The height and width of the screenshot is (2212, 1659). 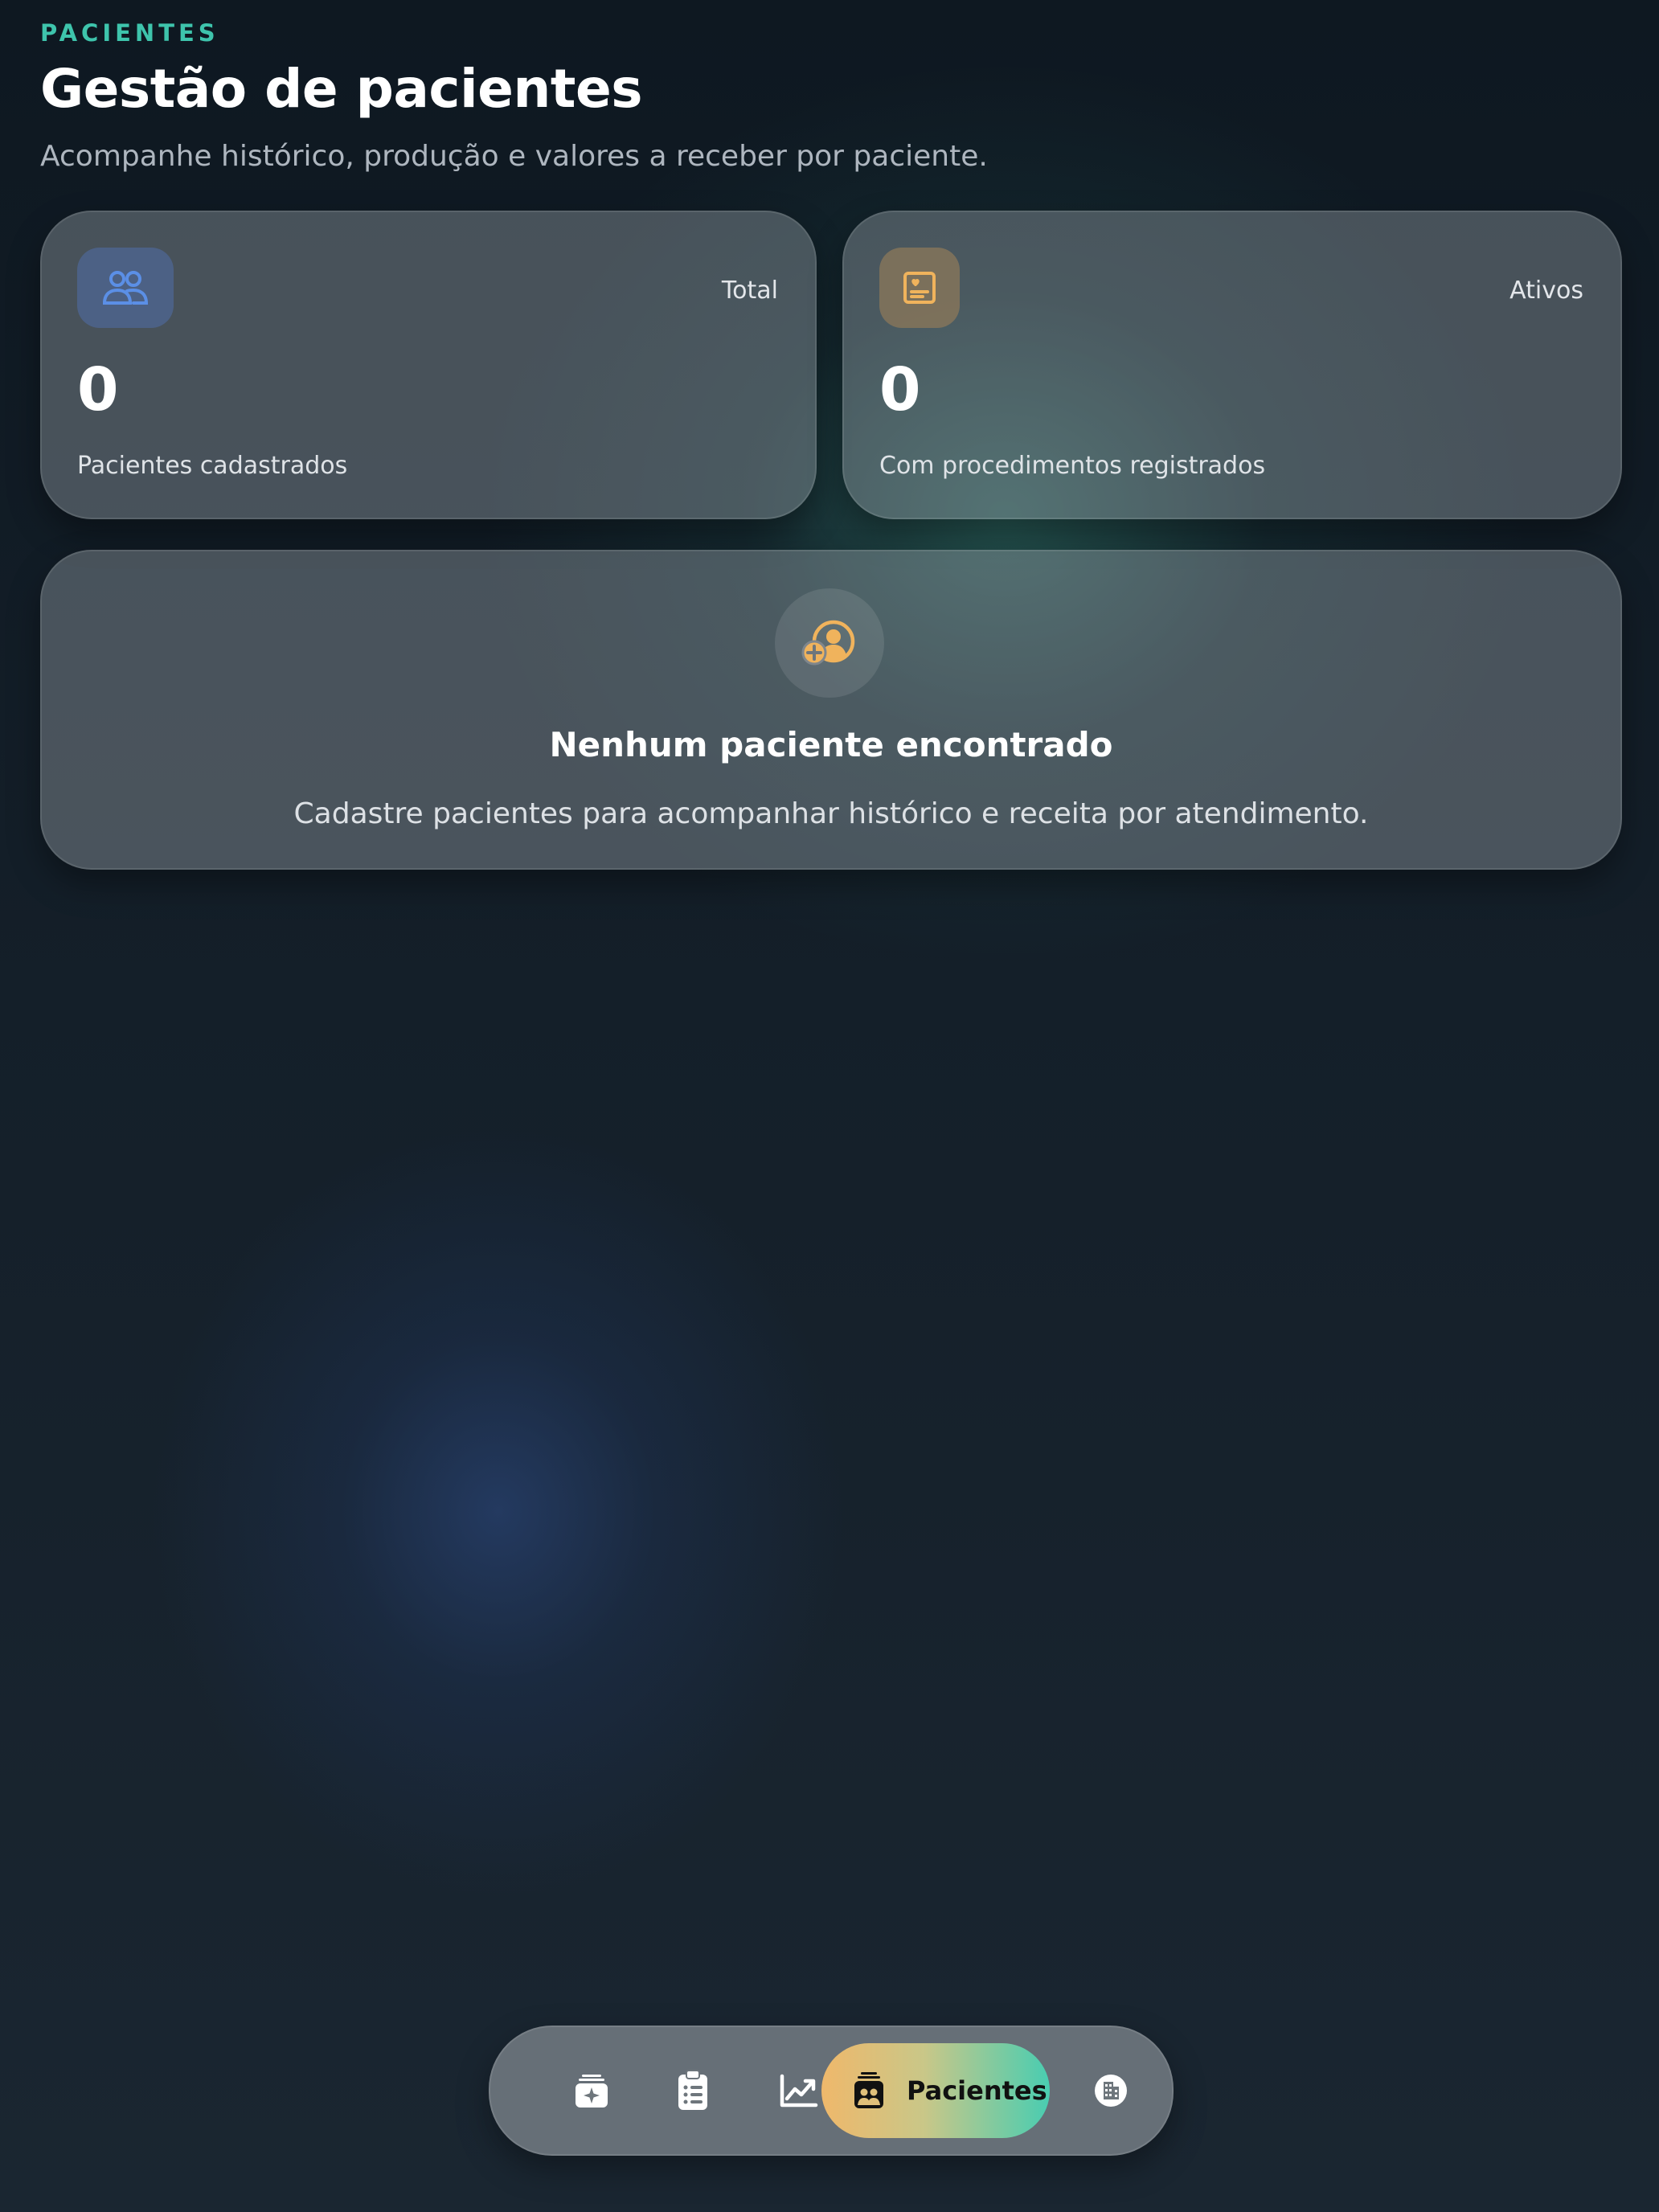 I want to click on tab-patients-label: Pacientes, so click(x=977, y=2090).